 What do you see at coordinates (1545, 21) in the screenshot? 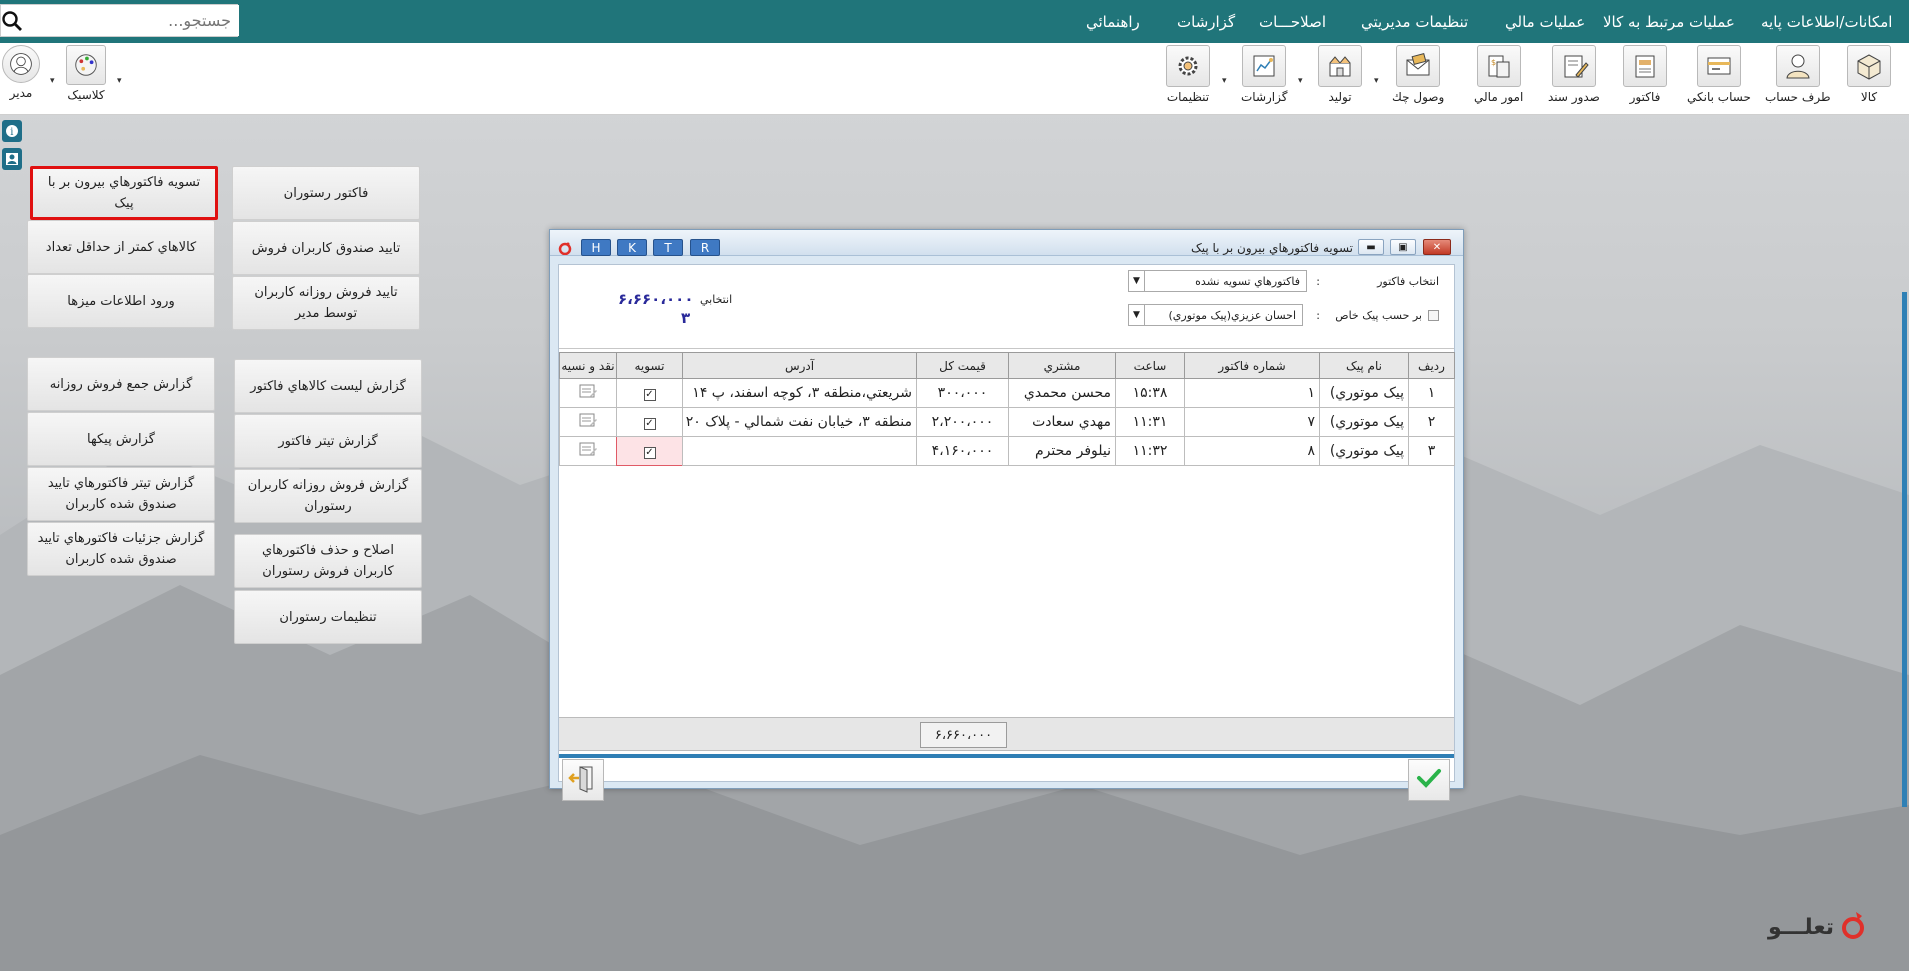
I see `menu-financial-ops: عمليات مالي` at bounding box center [1545, 21].